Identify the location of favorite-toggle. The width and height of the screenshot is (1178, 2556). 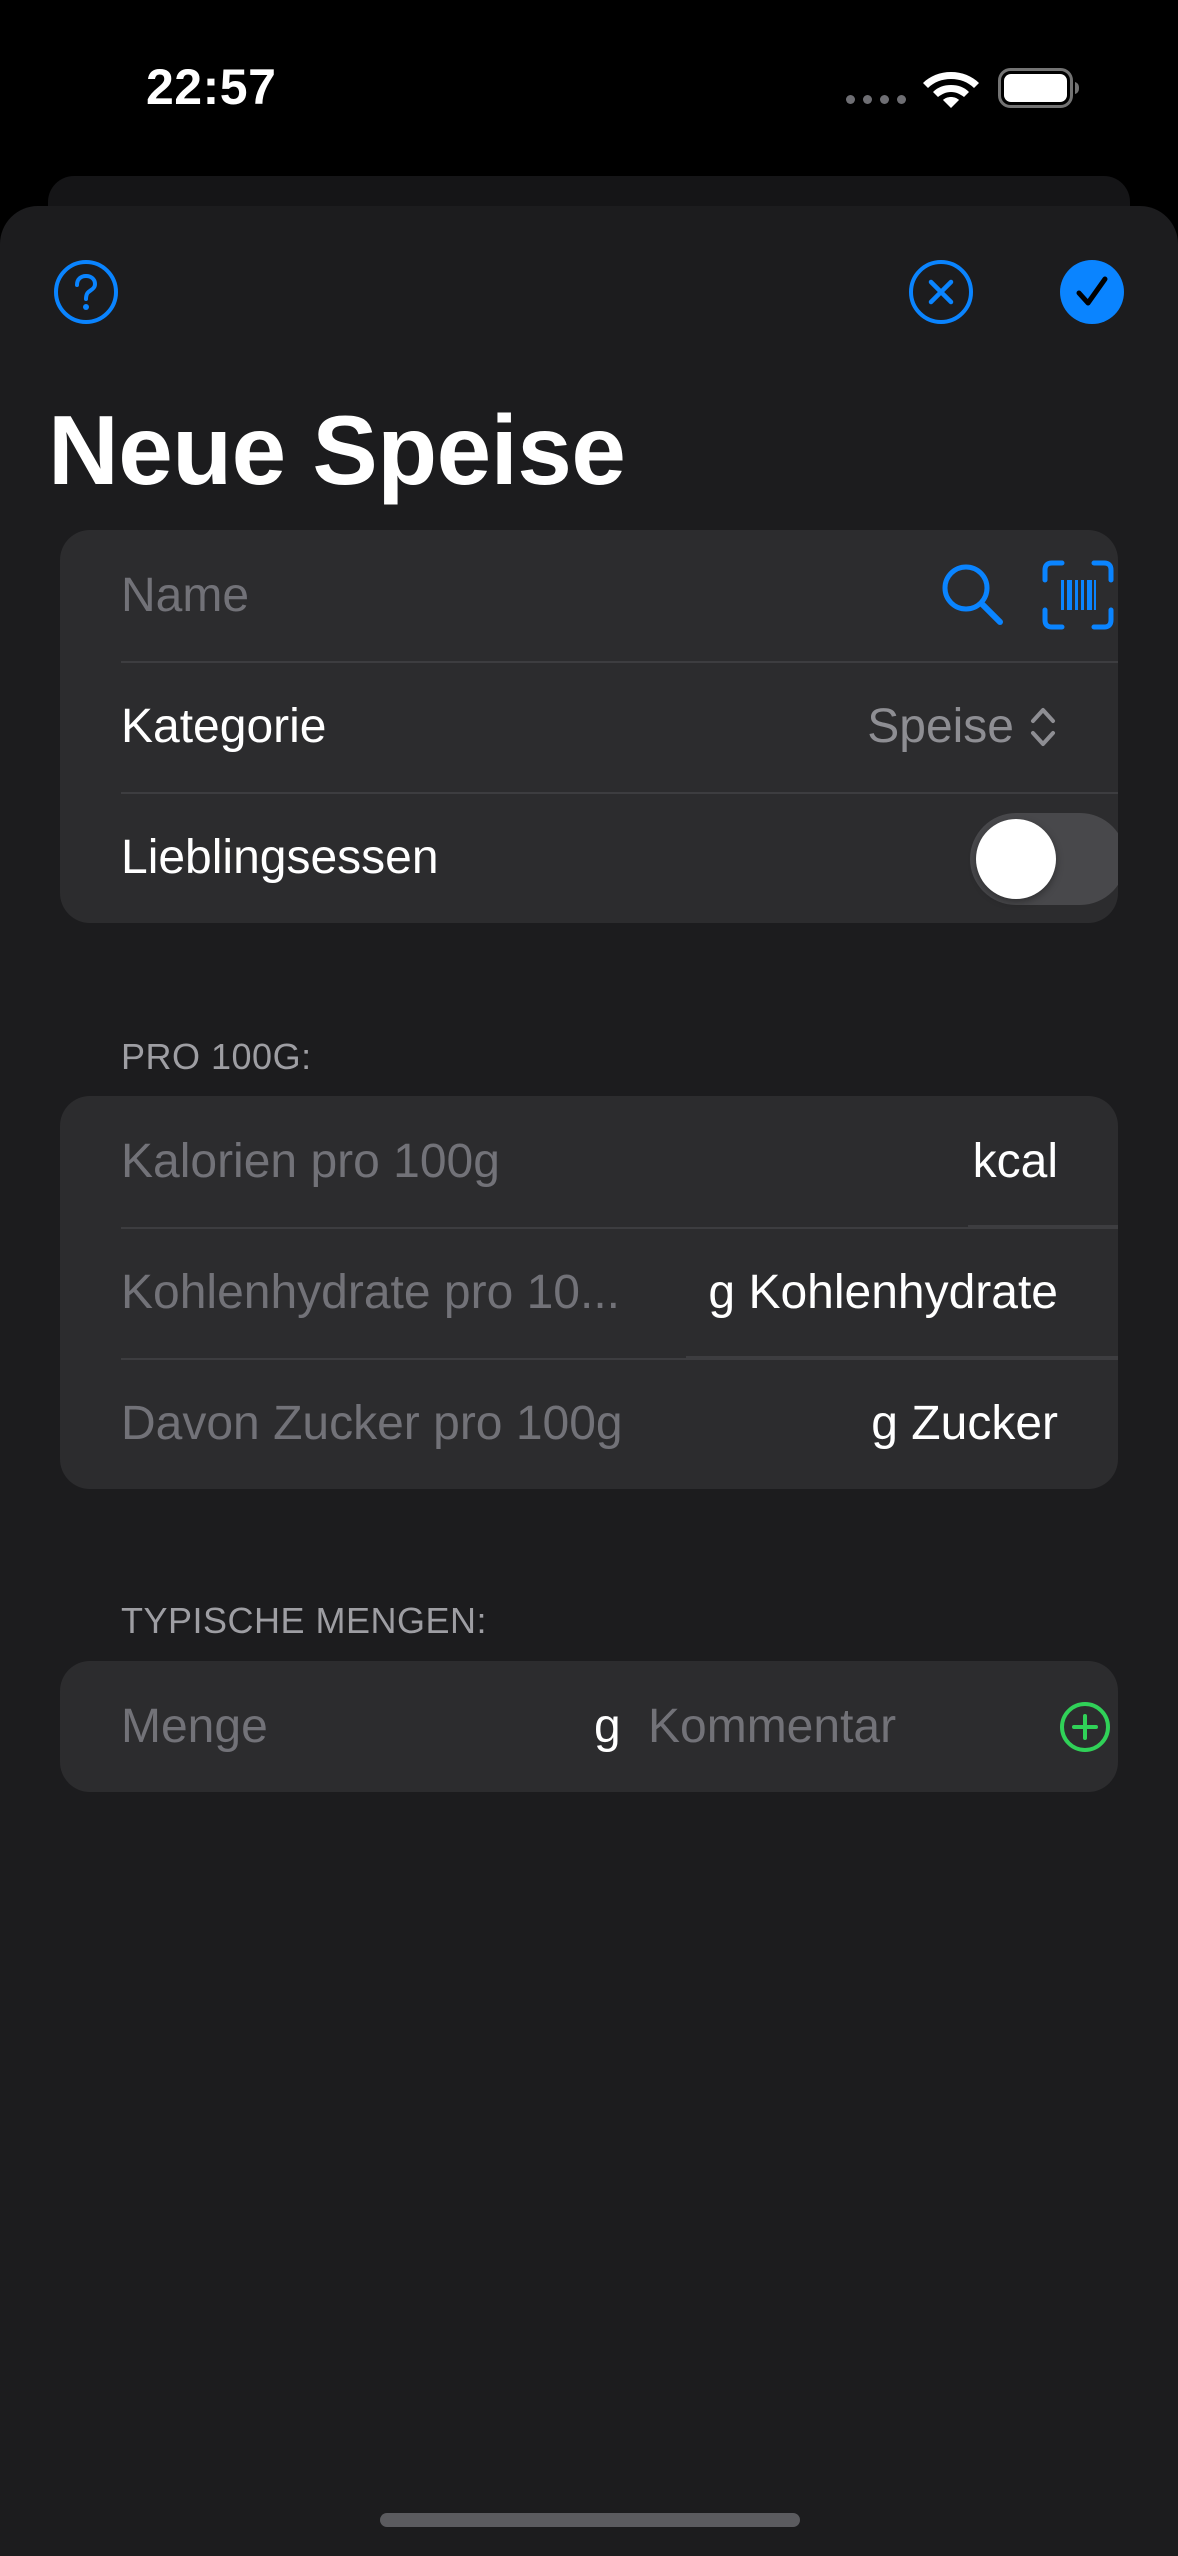
(1044, 859).